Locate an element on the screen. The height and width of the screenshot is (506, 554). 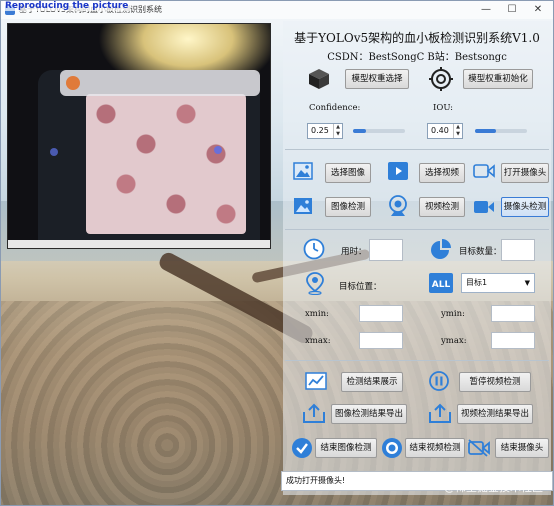
maximize-button: ☐ is located at coordinates (512, 10).